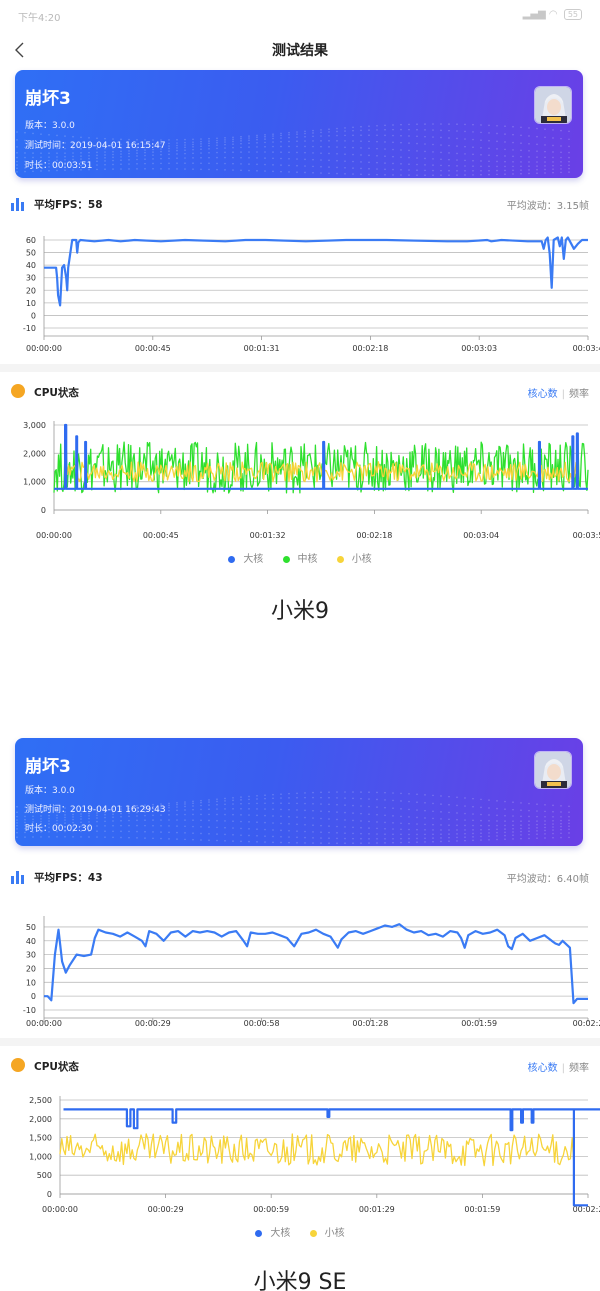 The height and width of the screenshot is (1291, 600). Describe the element at coordinates (300, 557) in the screenshot. I see `legend-mid-core: 中核` at that location.